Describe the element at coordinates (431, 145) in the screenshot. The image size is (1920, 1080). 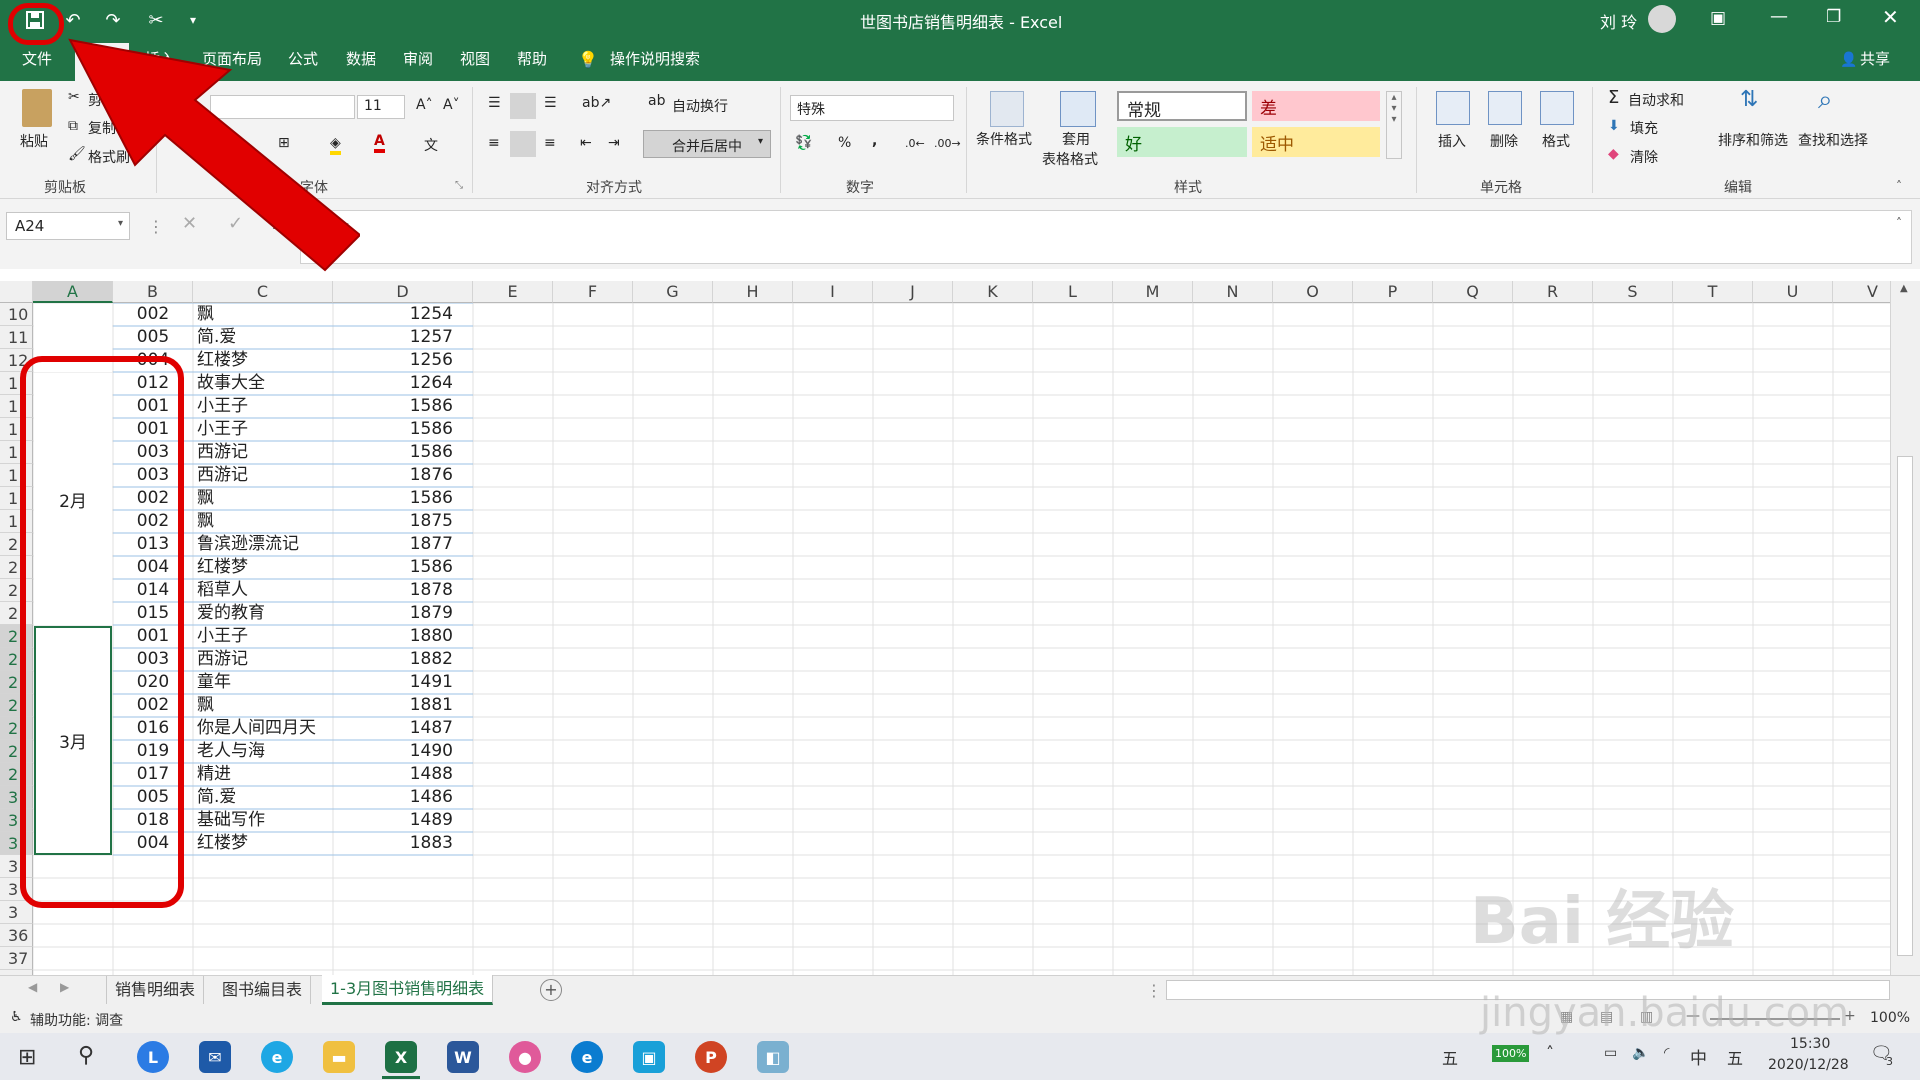
I see `phonetic-icon: 文` at that location.